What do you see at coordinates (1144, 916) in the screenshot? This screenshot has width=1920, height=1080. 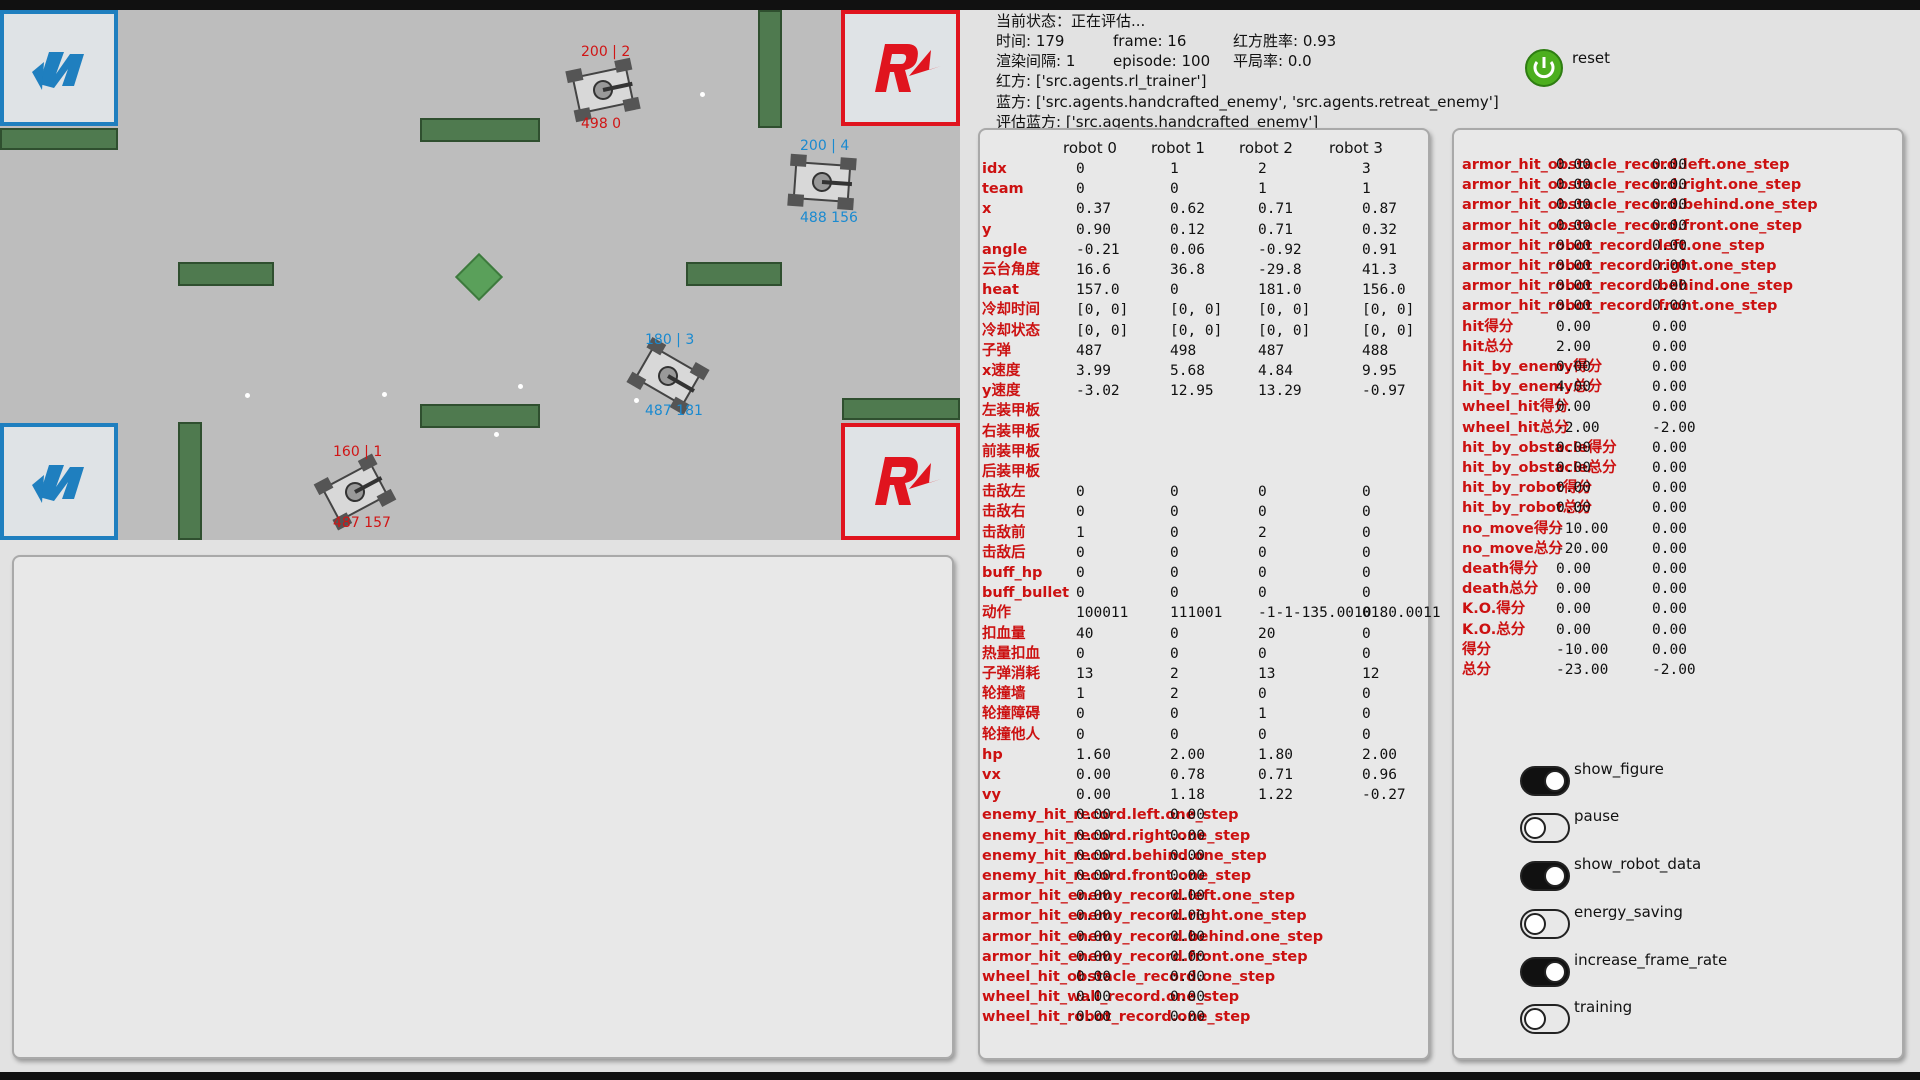 I see `robot-row-label: armor_hit_enemy_record.right.one_step` at bounding box center [1144, 916].